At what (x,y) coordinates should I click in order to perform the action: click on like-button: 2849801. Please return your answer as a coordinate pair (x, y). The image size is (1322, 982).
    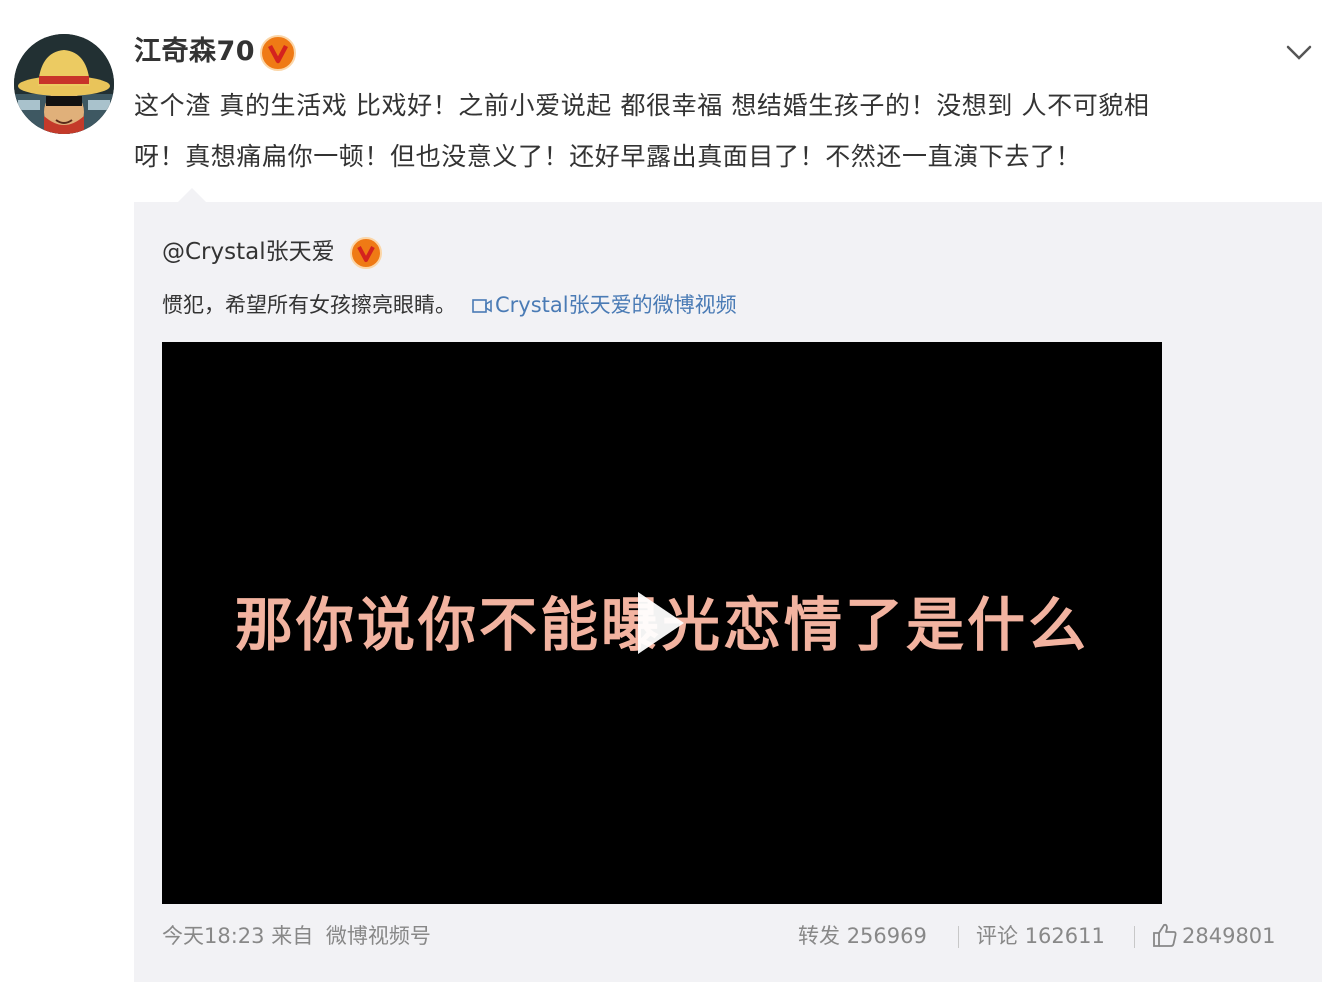
    Looking at the image, I should click on (1214, 936).